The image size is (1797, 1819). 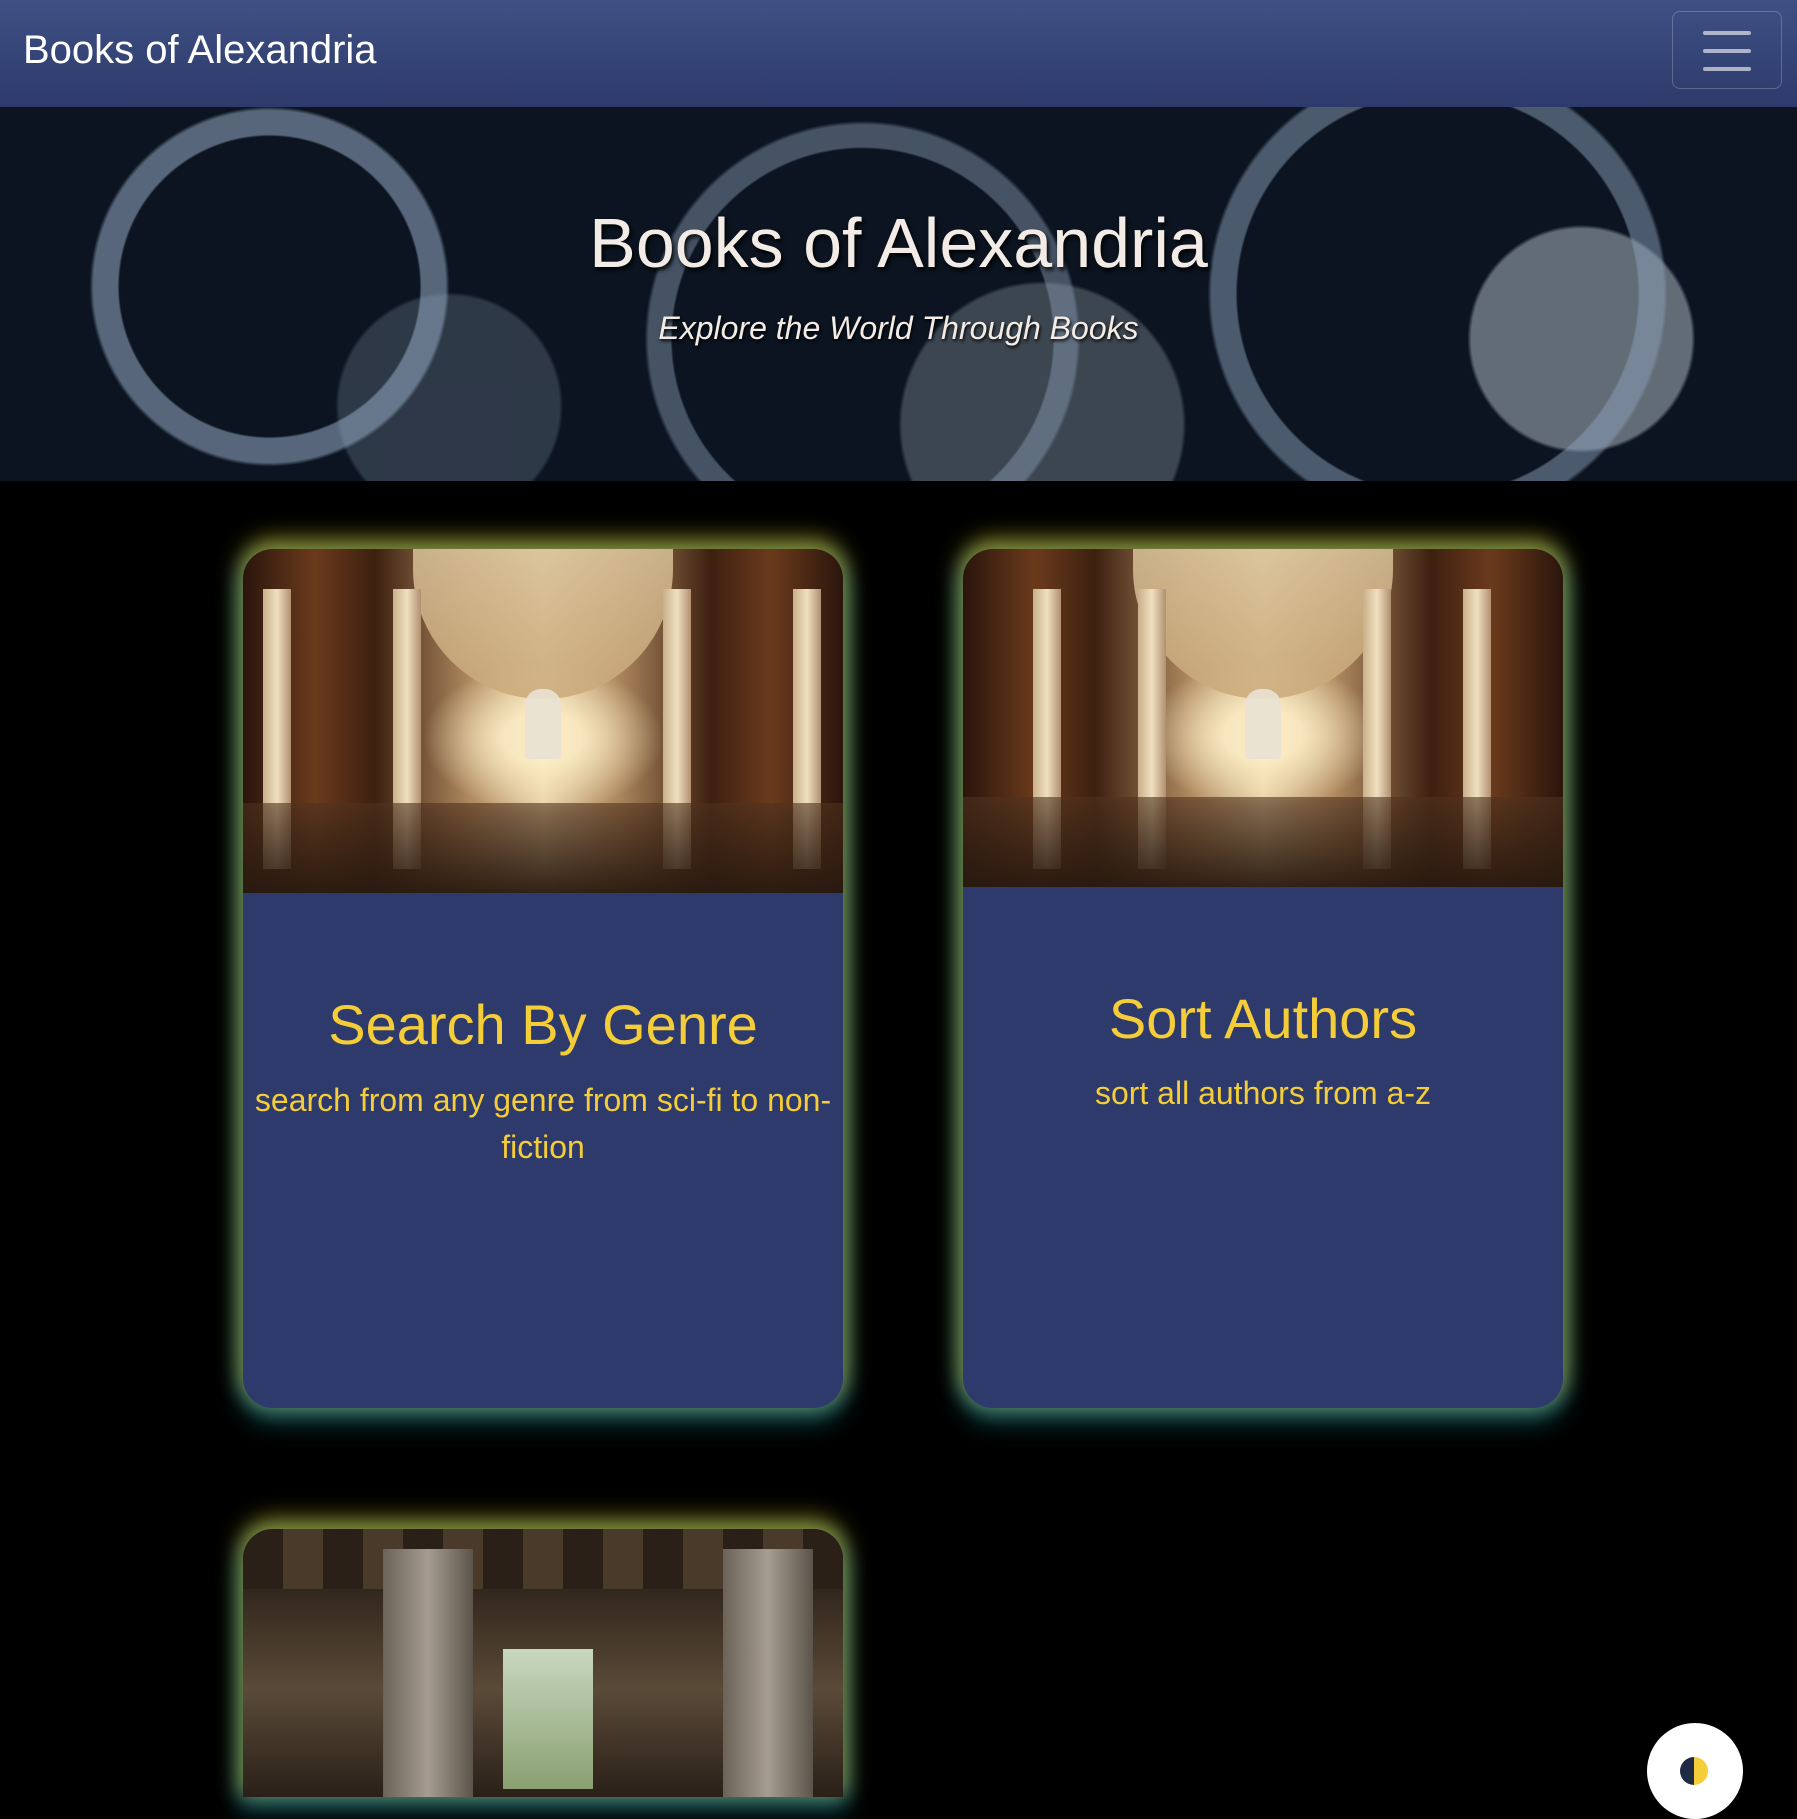 I want to click on card-library-pillars, so click(x=543, y=1663).